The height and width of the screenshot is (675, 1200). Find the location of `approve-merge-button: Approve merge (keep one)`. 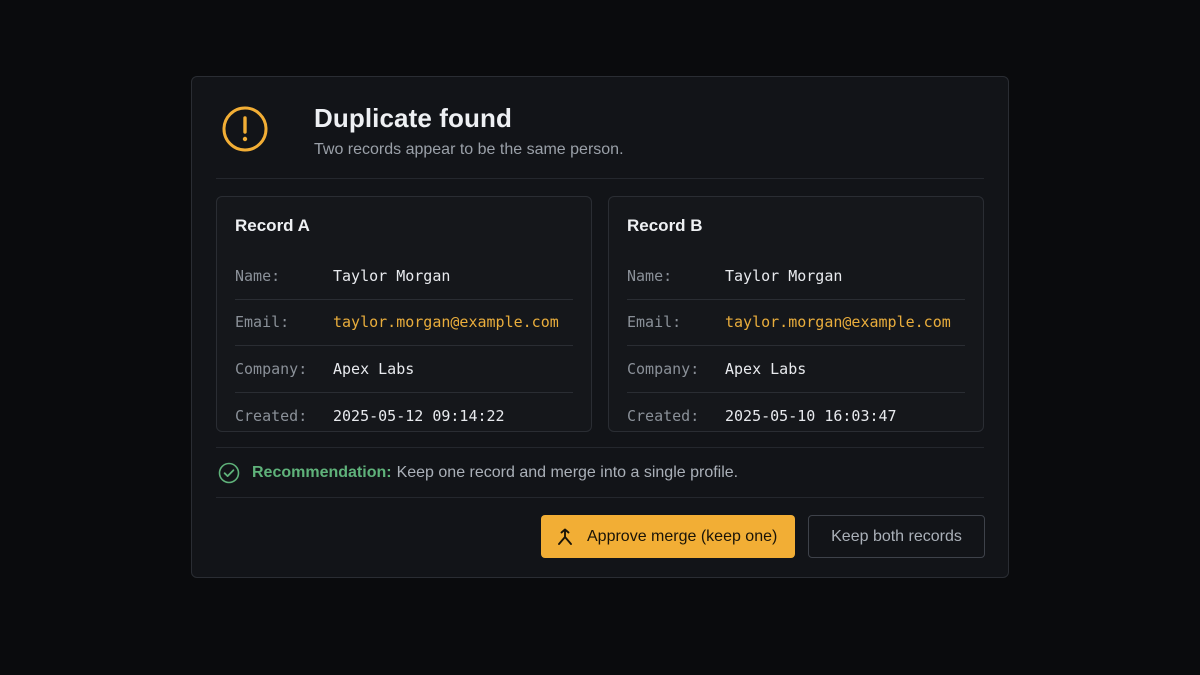

approve-merge-button: Approve merge (keep one) is located at coordinates (668, 536).